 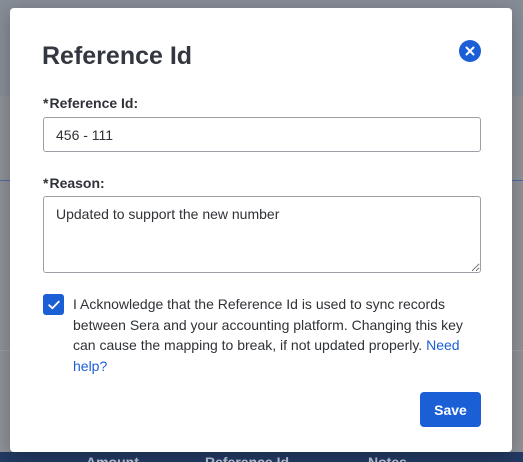 What do you see at coordinates (387, 458) in the screenshot?
I see `column-header-notes: Notes` at bounding box center [387, 458].